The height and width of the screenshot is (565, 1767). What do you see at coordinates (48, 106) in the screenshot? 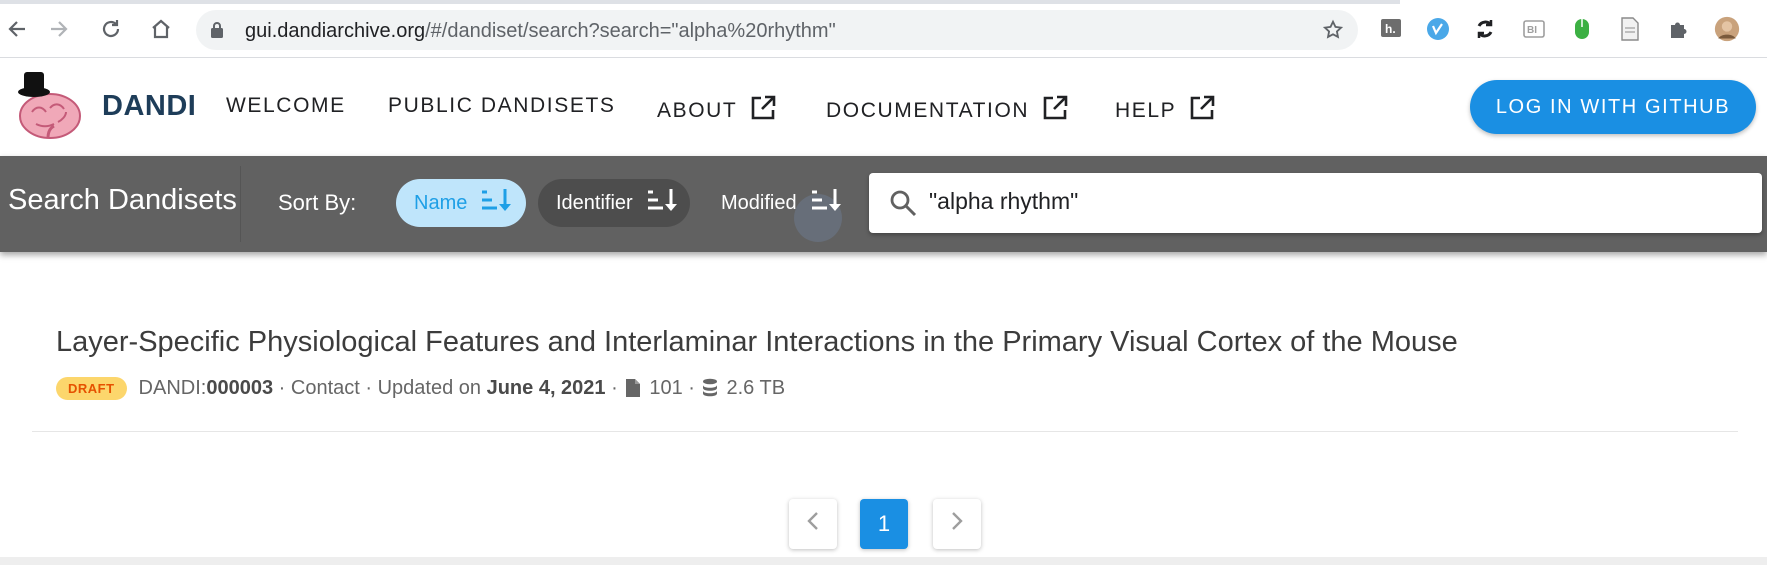
I see `dandi-logo-icon` at bounding box center [48, 106].